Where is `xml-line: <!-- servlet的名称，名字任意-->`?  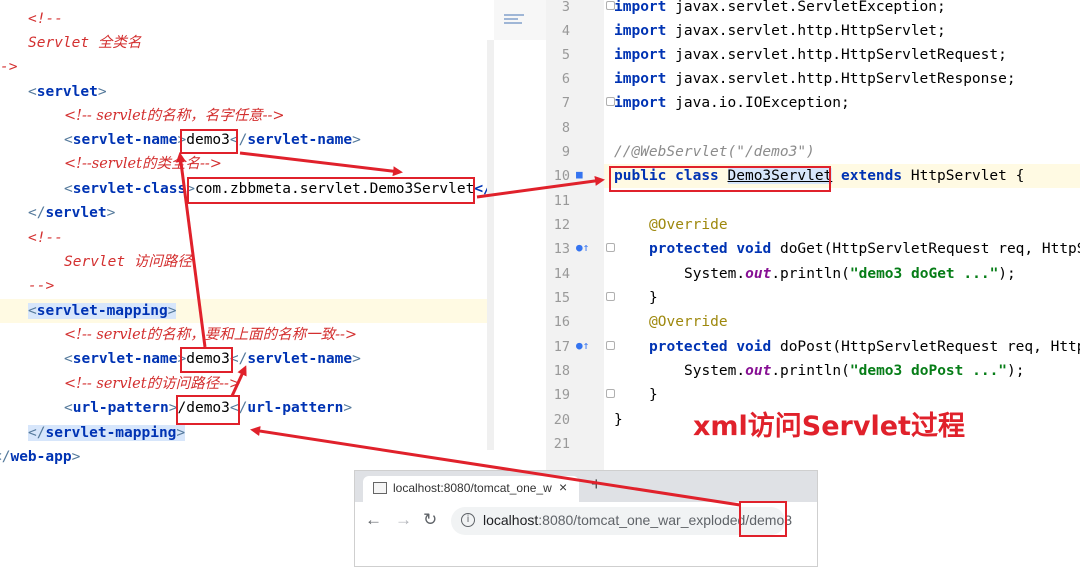 xml-line: <!-- servlet的名称，名字任意--> is located at coordinates (174, 116).